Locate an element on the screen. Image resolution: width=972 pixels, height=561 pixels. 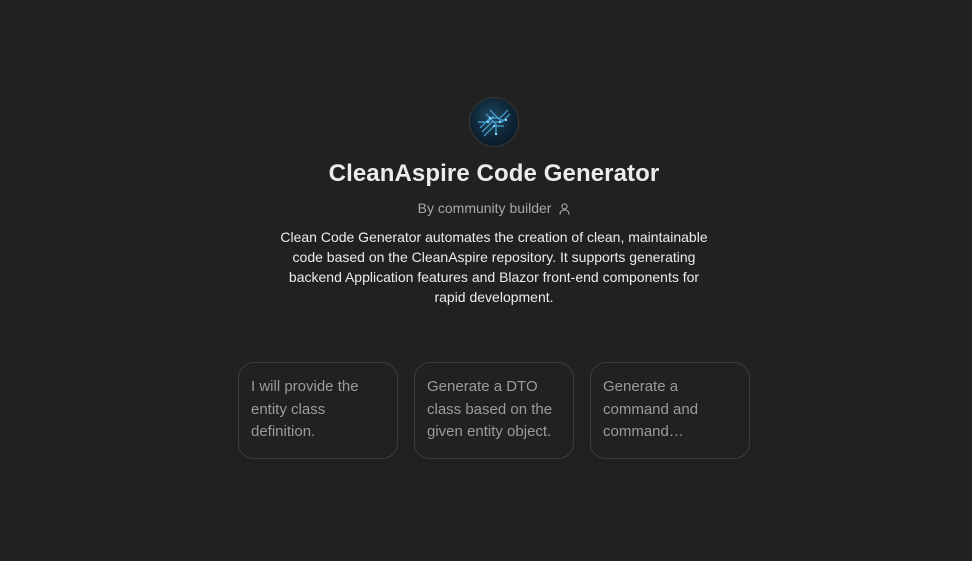
gpt-avatar is located at coordinates (494, 122).